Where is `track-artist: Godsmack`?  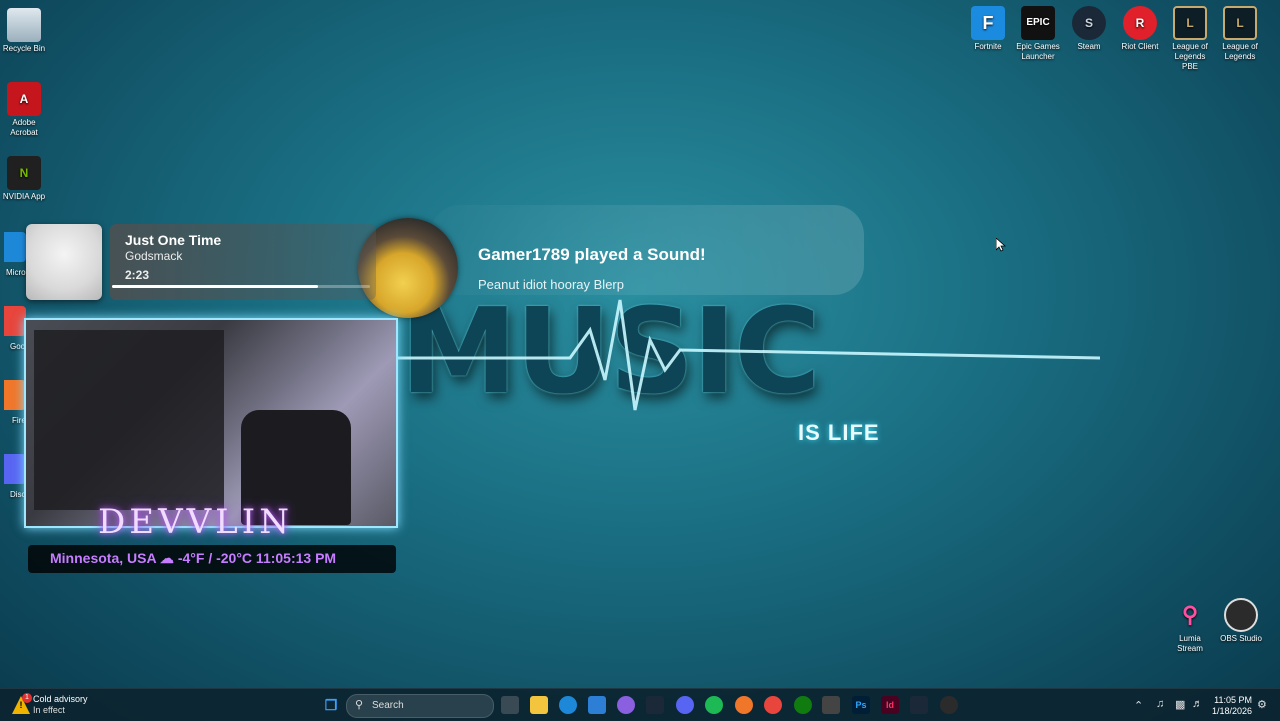 track-artist: Godsmack is located at coordinates (154, 256).